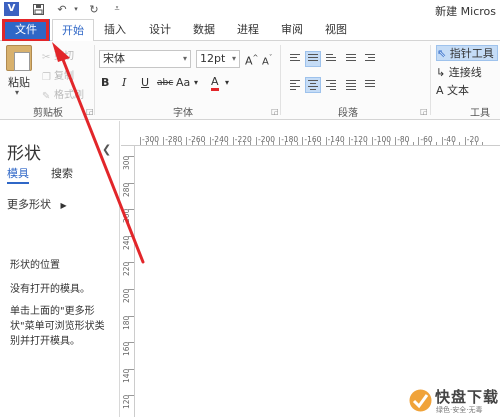 This screenshot has width=500, height=417. What do you see at coordinates (424, 111) in the screenshot?
I see `paragraph-launcher-icon: ◲` at bounding box center [424, 111].